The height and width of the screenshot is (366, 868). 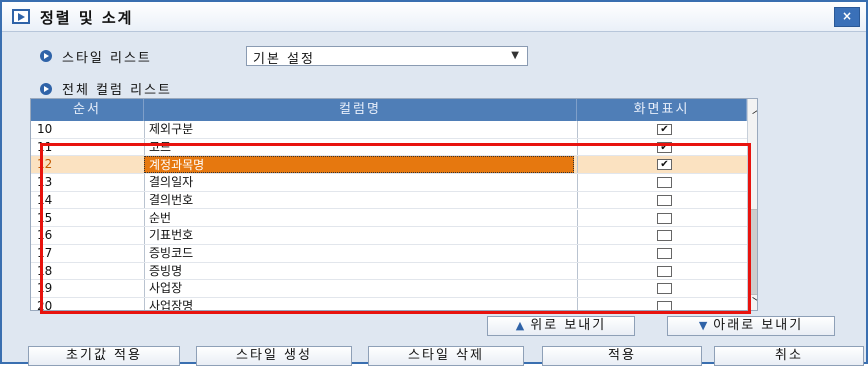 I want to click on column-name-cell: 증빙코드, so click(x=359, y=253).